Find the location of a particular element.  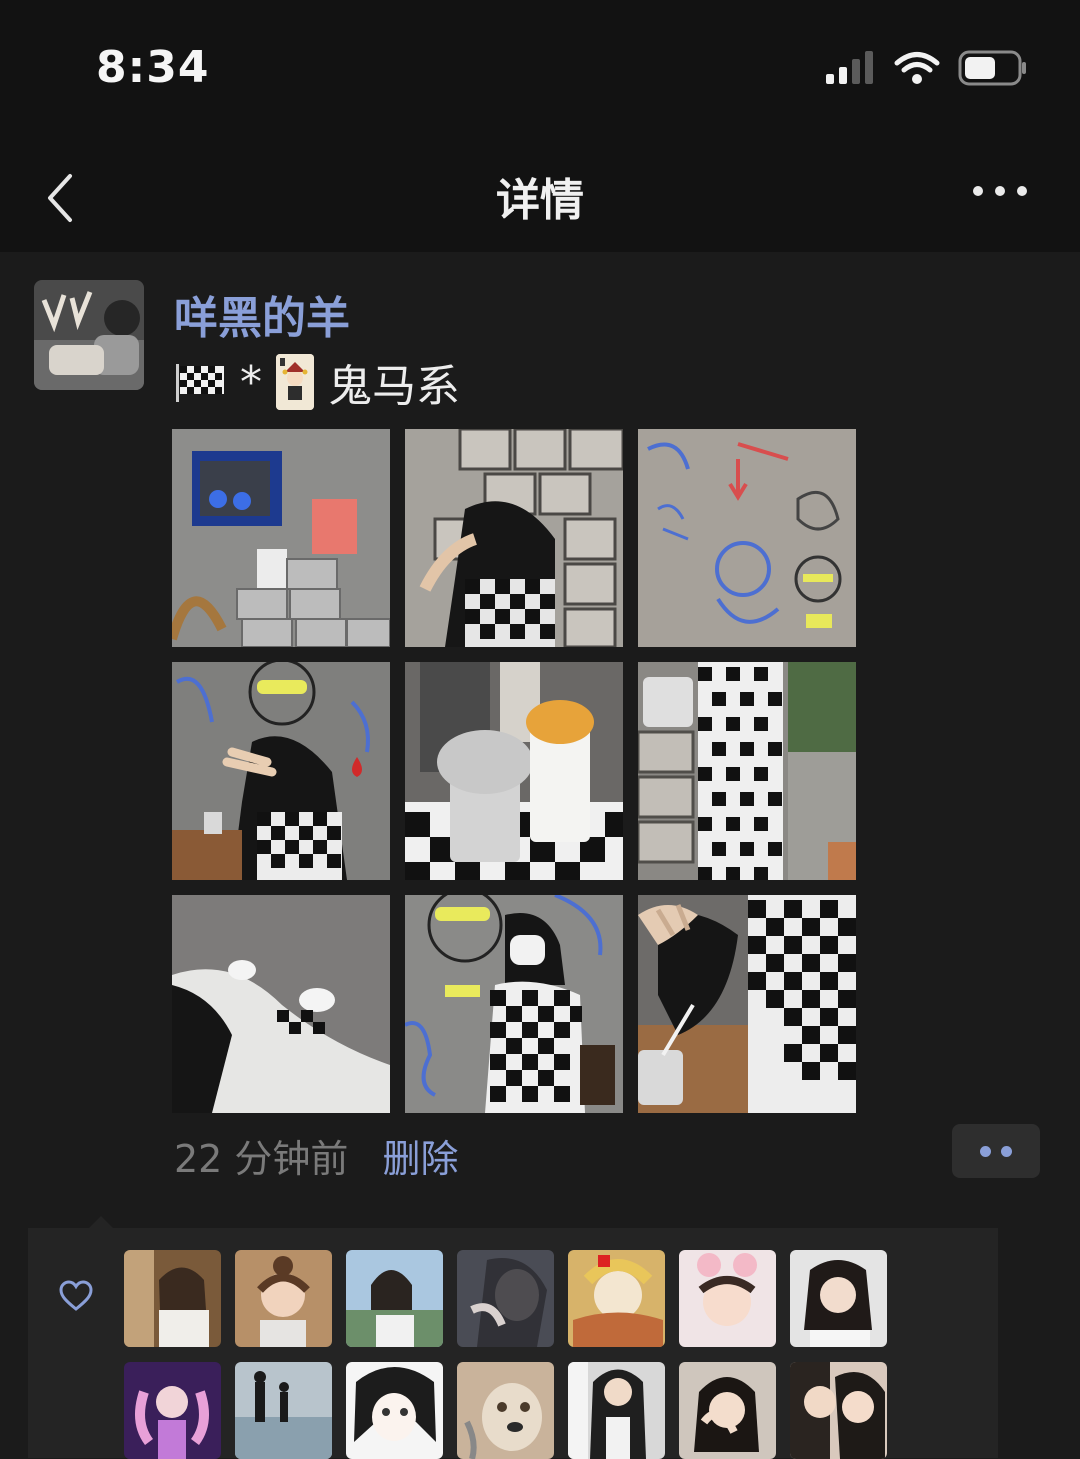

likes-caret is located at coordinates (101, 1222).